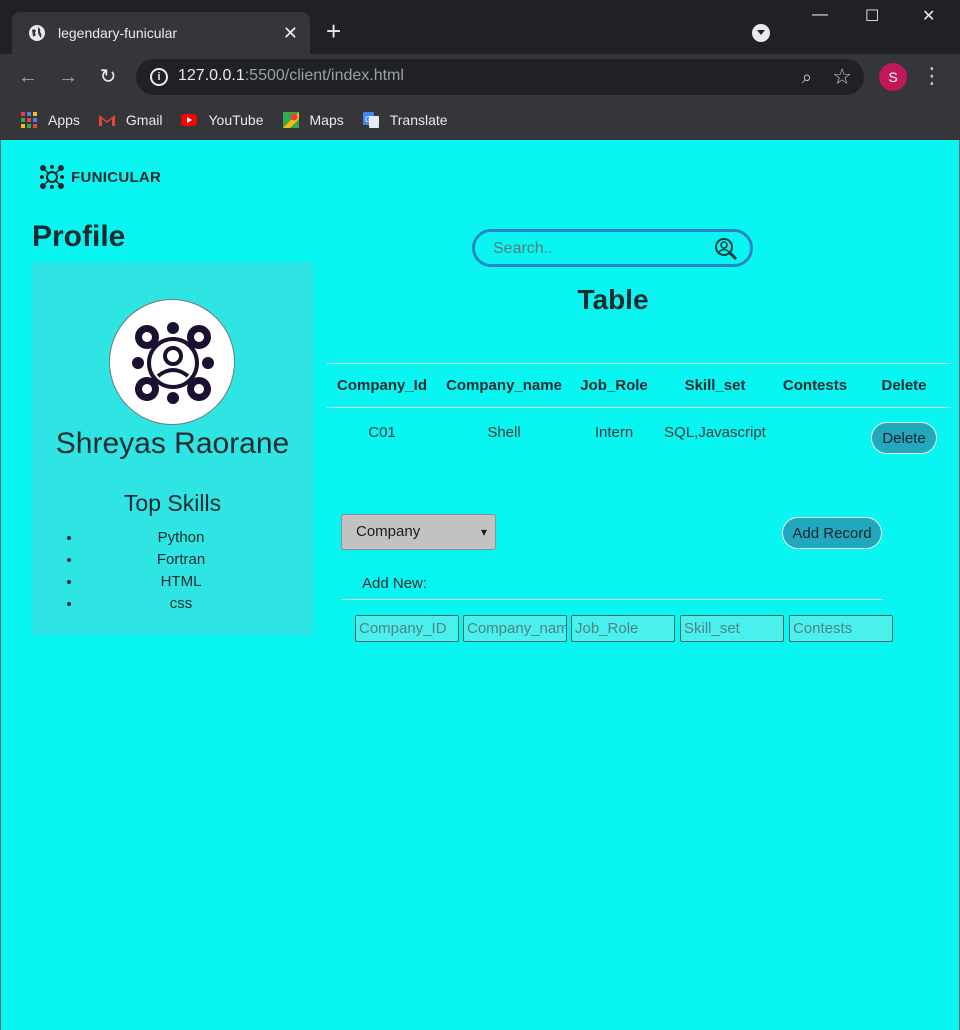 This screenshot has width=960, height=1030. What do you see at coordinates (612, 599) in the screenshot?
I see `divider` at bounding box center [612, 599].